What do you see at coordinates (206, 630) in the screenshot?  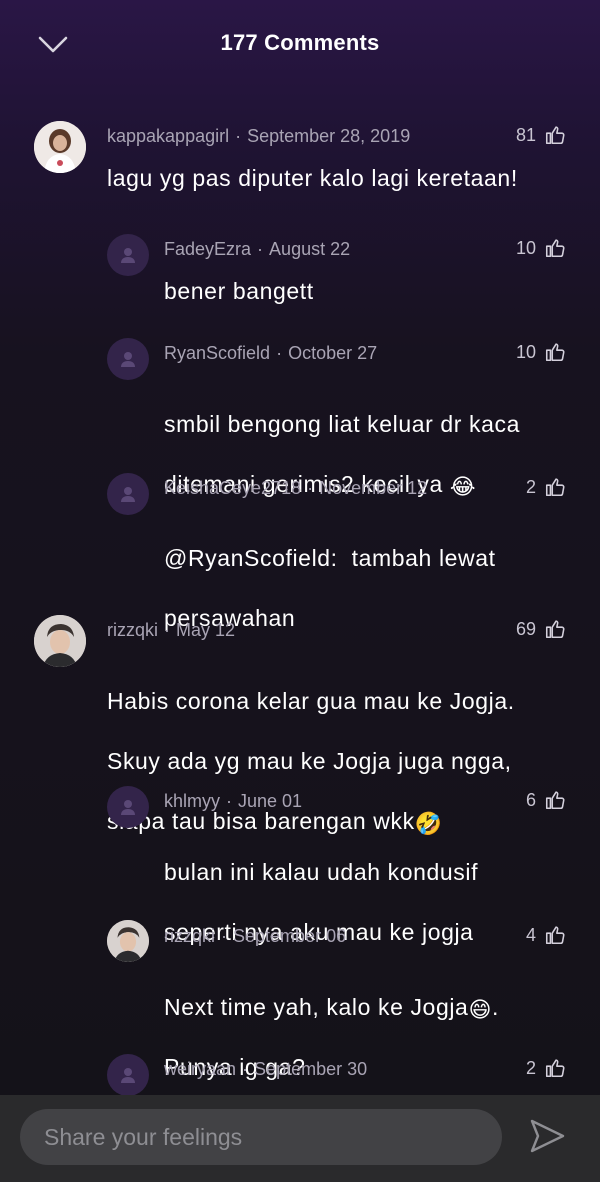 I see `comment-date: May 12` at bounding box center [206, 630].